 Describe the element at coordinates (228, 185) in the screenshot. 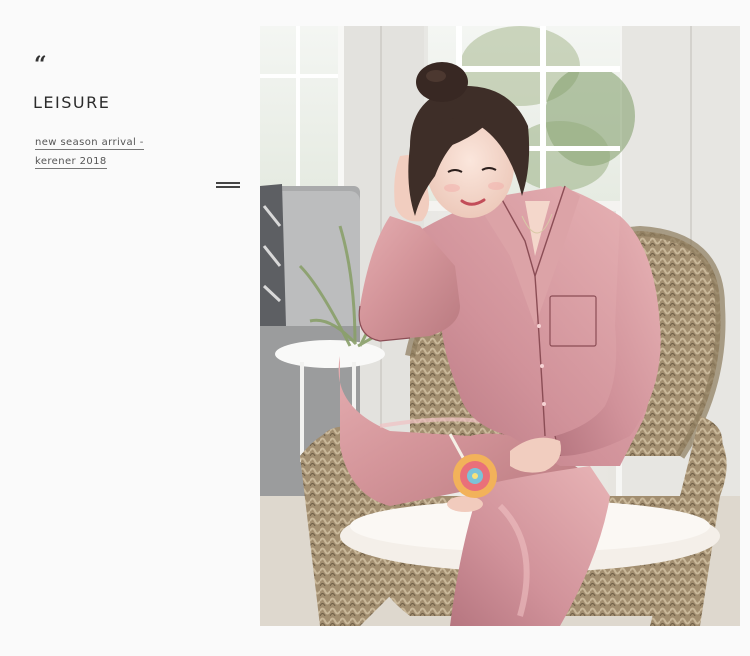

I see `menu-icon` at that location.